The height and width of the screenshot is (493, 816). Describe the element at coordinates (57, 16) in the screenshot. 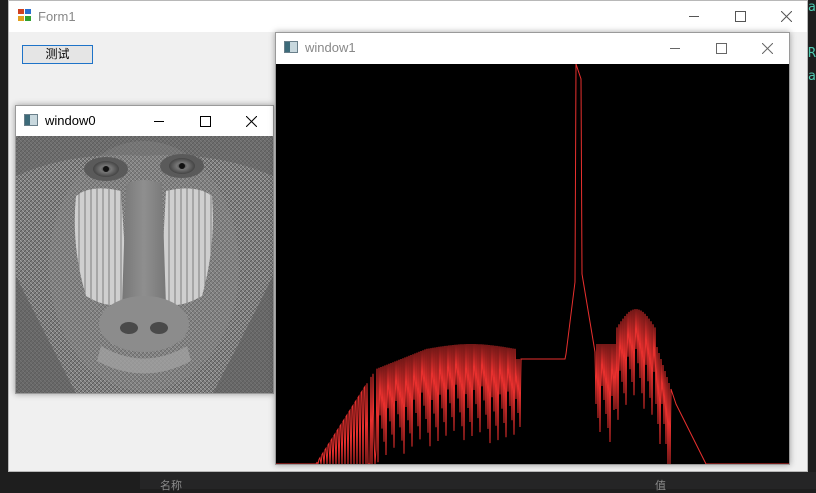

I see `form1-title: Form1` at that location.